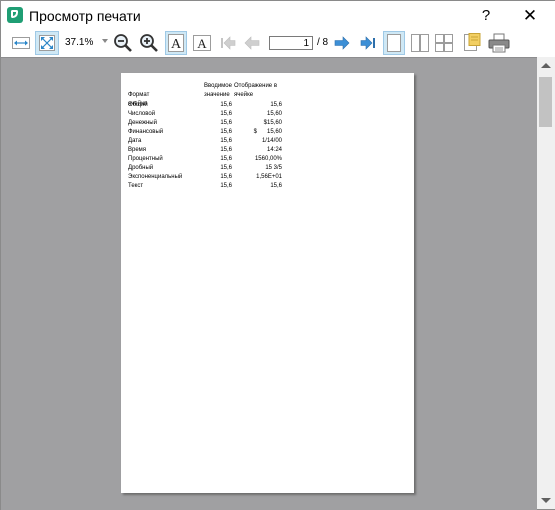 The image size is (555, 510). Describe the element at coordinates (47, 43) in the screenshot. I see `fit-page-icon` at that location.